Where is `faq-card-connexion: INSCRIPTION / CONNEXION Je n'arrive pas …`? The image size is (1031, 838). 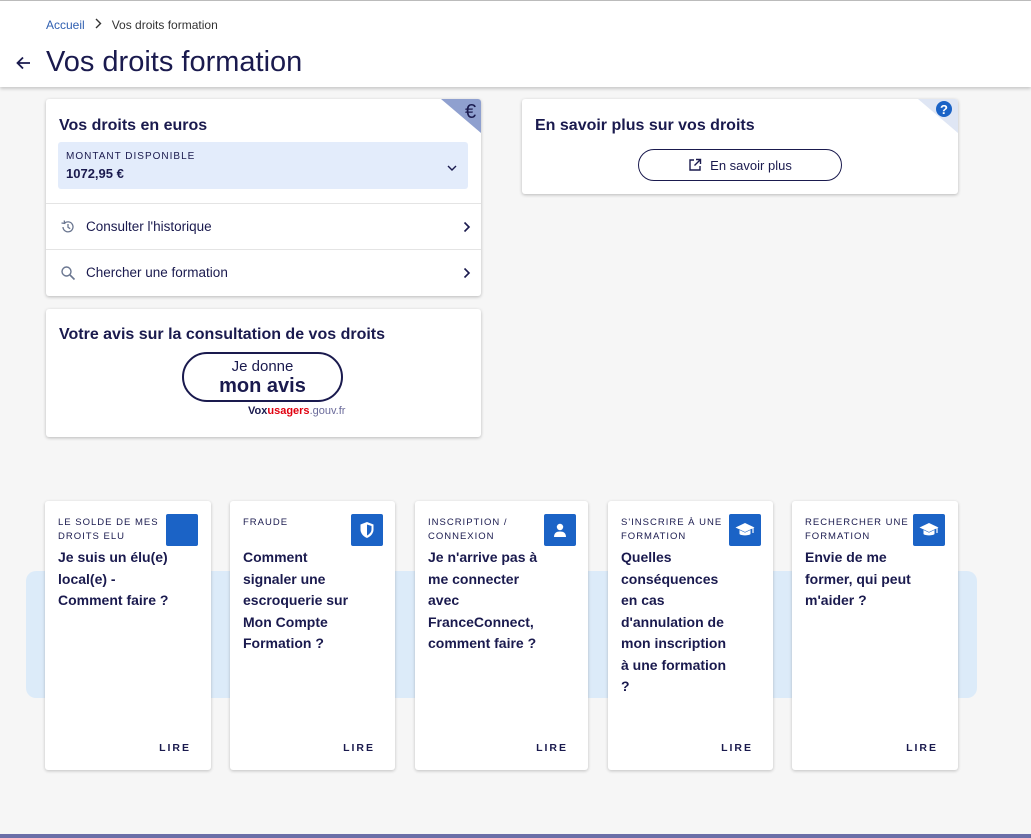 faq-card-connexion: INSCRIPTION / CONNEXION Je n'arrive pas … is located at coordinates (501, 635).